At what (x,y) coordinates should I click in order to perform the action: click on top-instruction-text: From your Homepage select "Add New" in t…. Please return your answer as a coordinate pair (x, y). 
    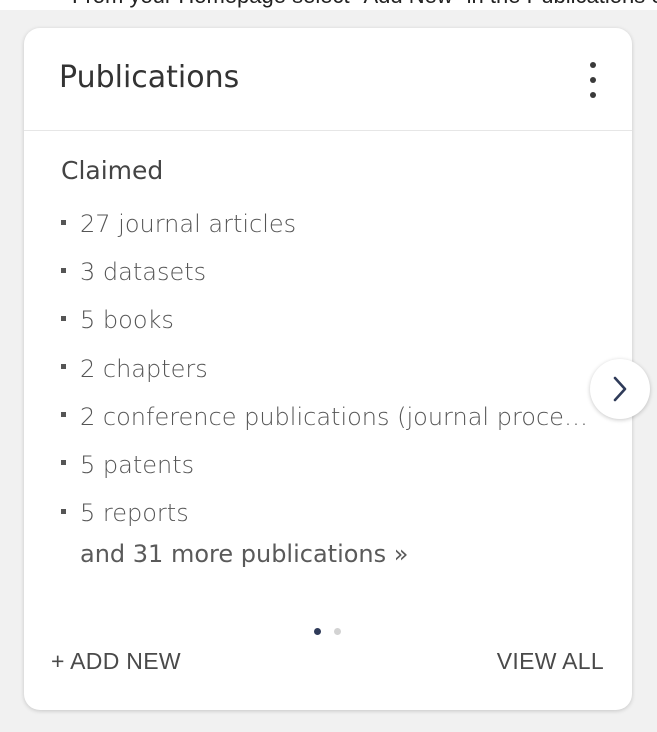
    Looking at the image, I should click on (364, 4).